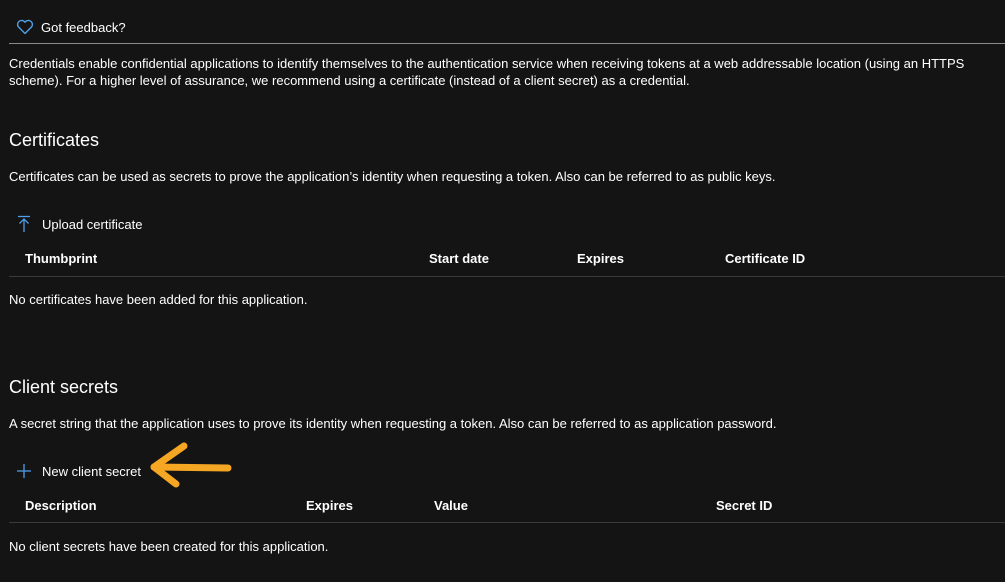 Image resolution: width=1005 pixels, height=582 pixels. I want to click on client-secrets-title: Client secrets, so click(64, 387).